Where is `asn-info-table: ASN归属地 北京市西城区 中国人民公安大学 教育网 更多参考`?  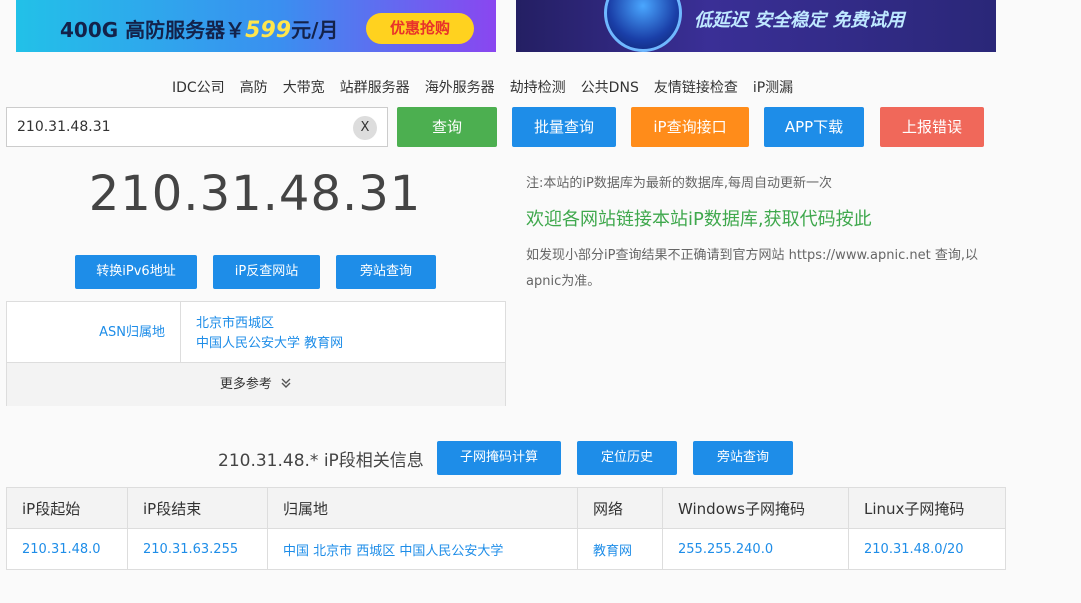
asn-info-table: ASN归属地 北京市西城区 中国人民公安大学 教育网 更多参考 is located at coordinates (256, 353).